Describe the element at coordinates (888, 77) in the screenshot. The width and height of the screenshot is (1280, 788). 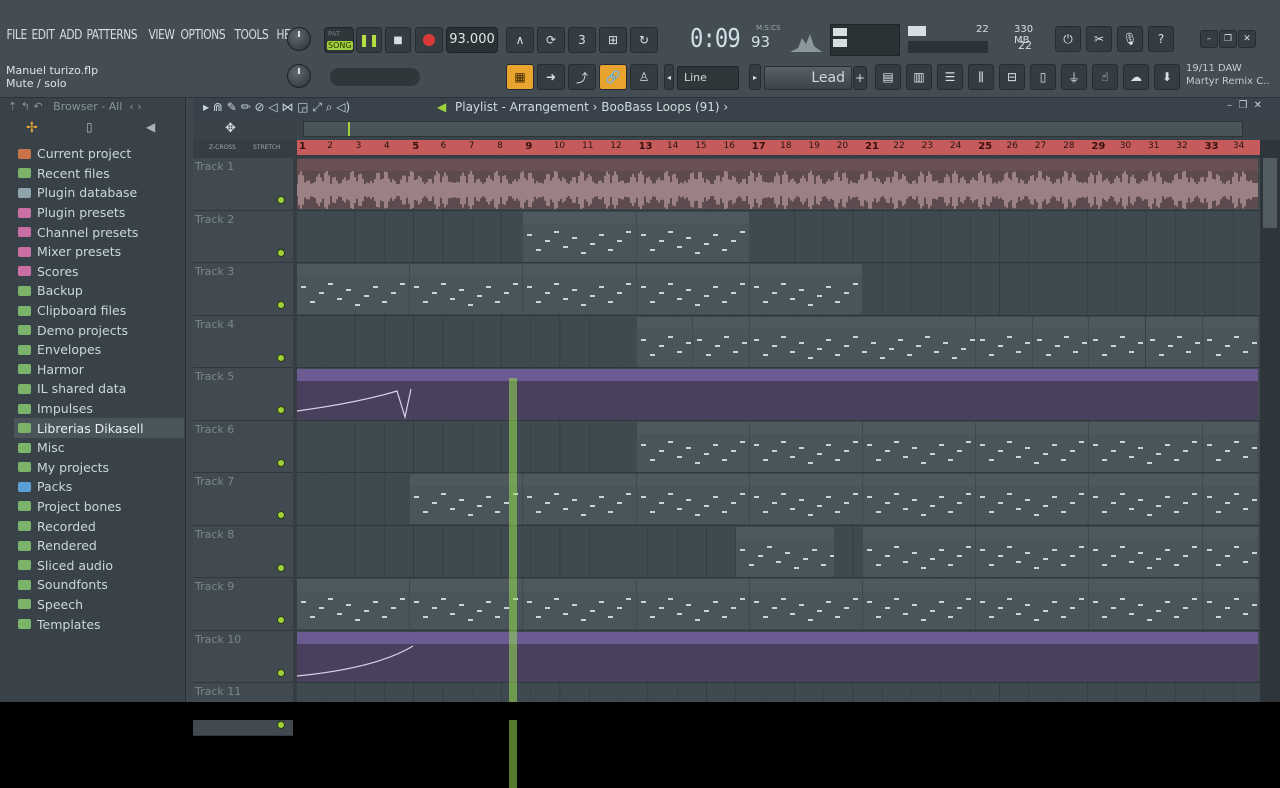
I see `playlist-button: ▤` at that location.